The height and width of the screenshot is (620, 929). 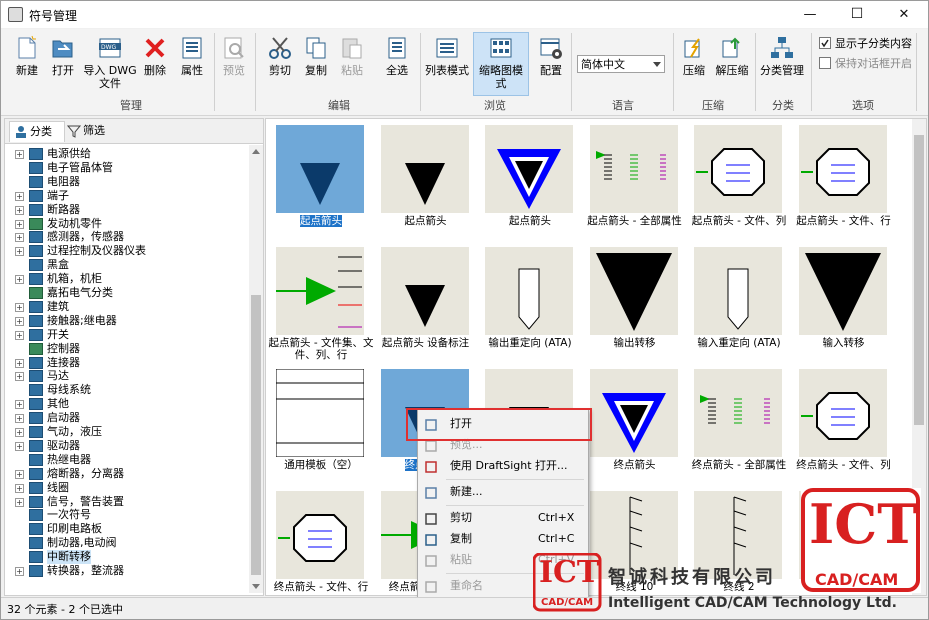 What do you see at coordinates (125, 418) in the screenshot?
I see `tree-item: + 启动器` at bounding box center [125, 418].